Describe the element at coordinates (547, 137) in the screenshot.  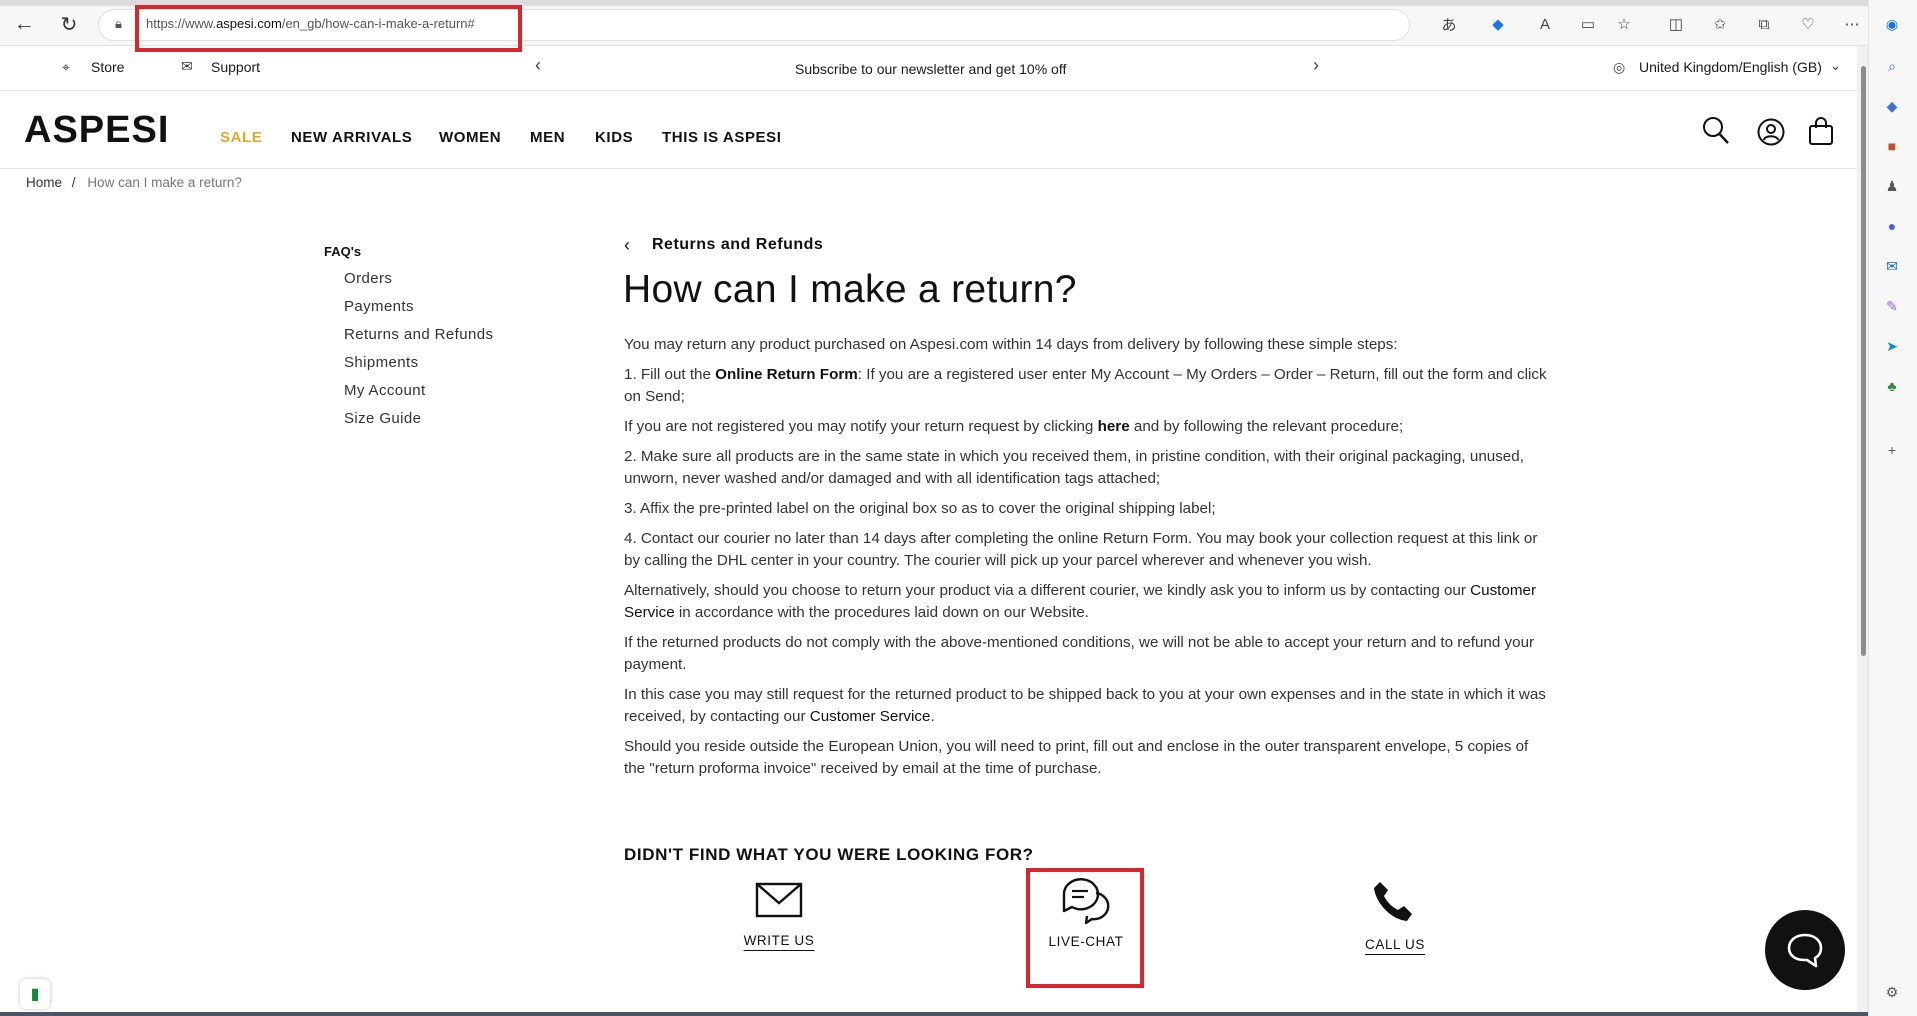
I see `nav-men: MEN` at that location.